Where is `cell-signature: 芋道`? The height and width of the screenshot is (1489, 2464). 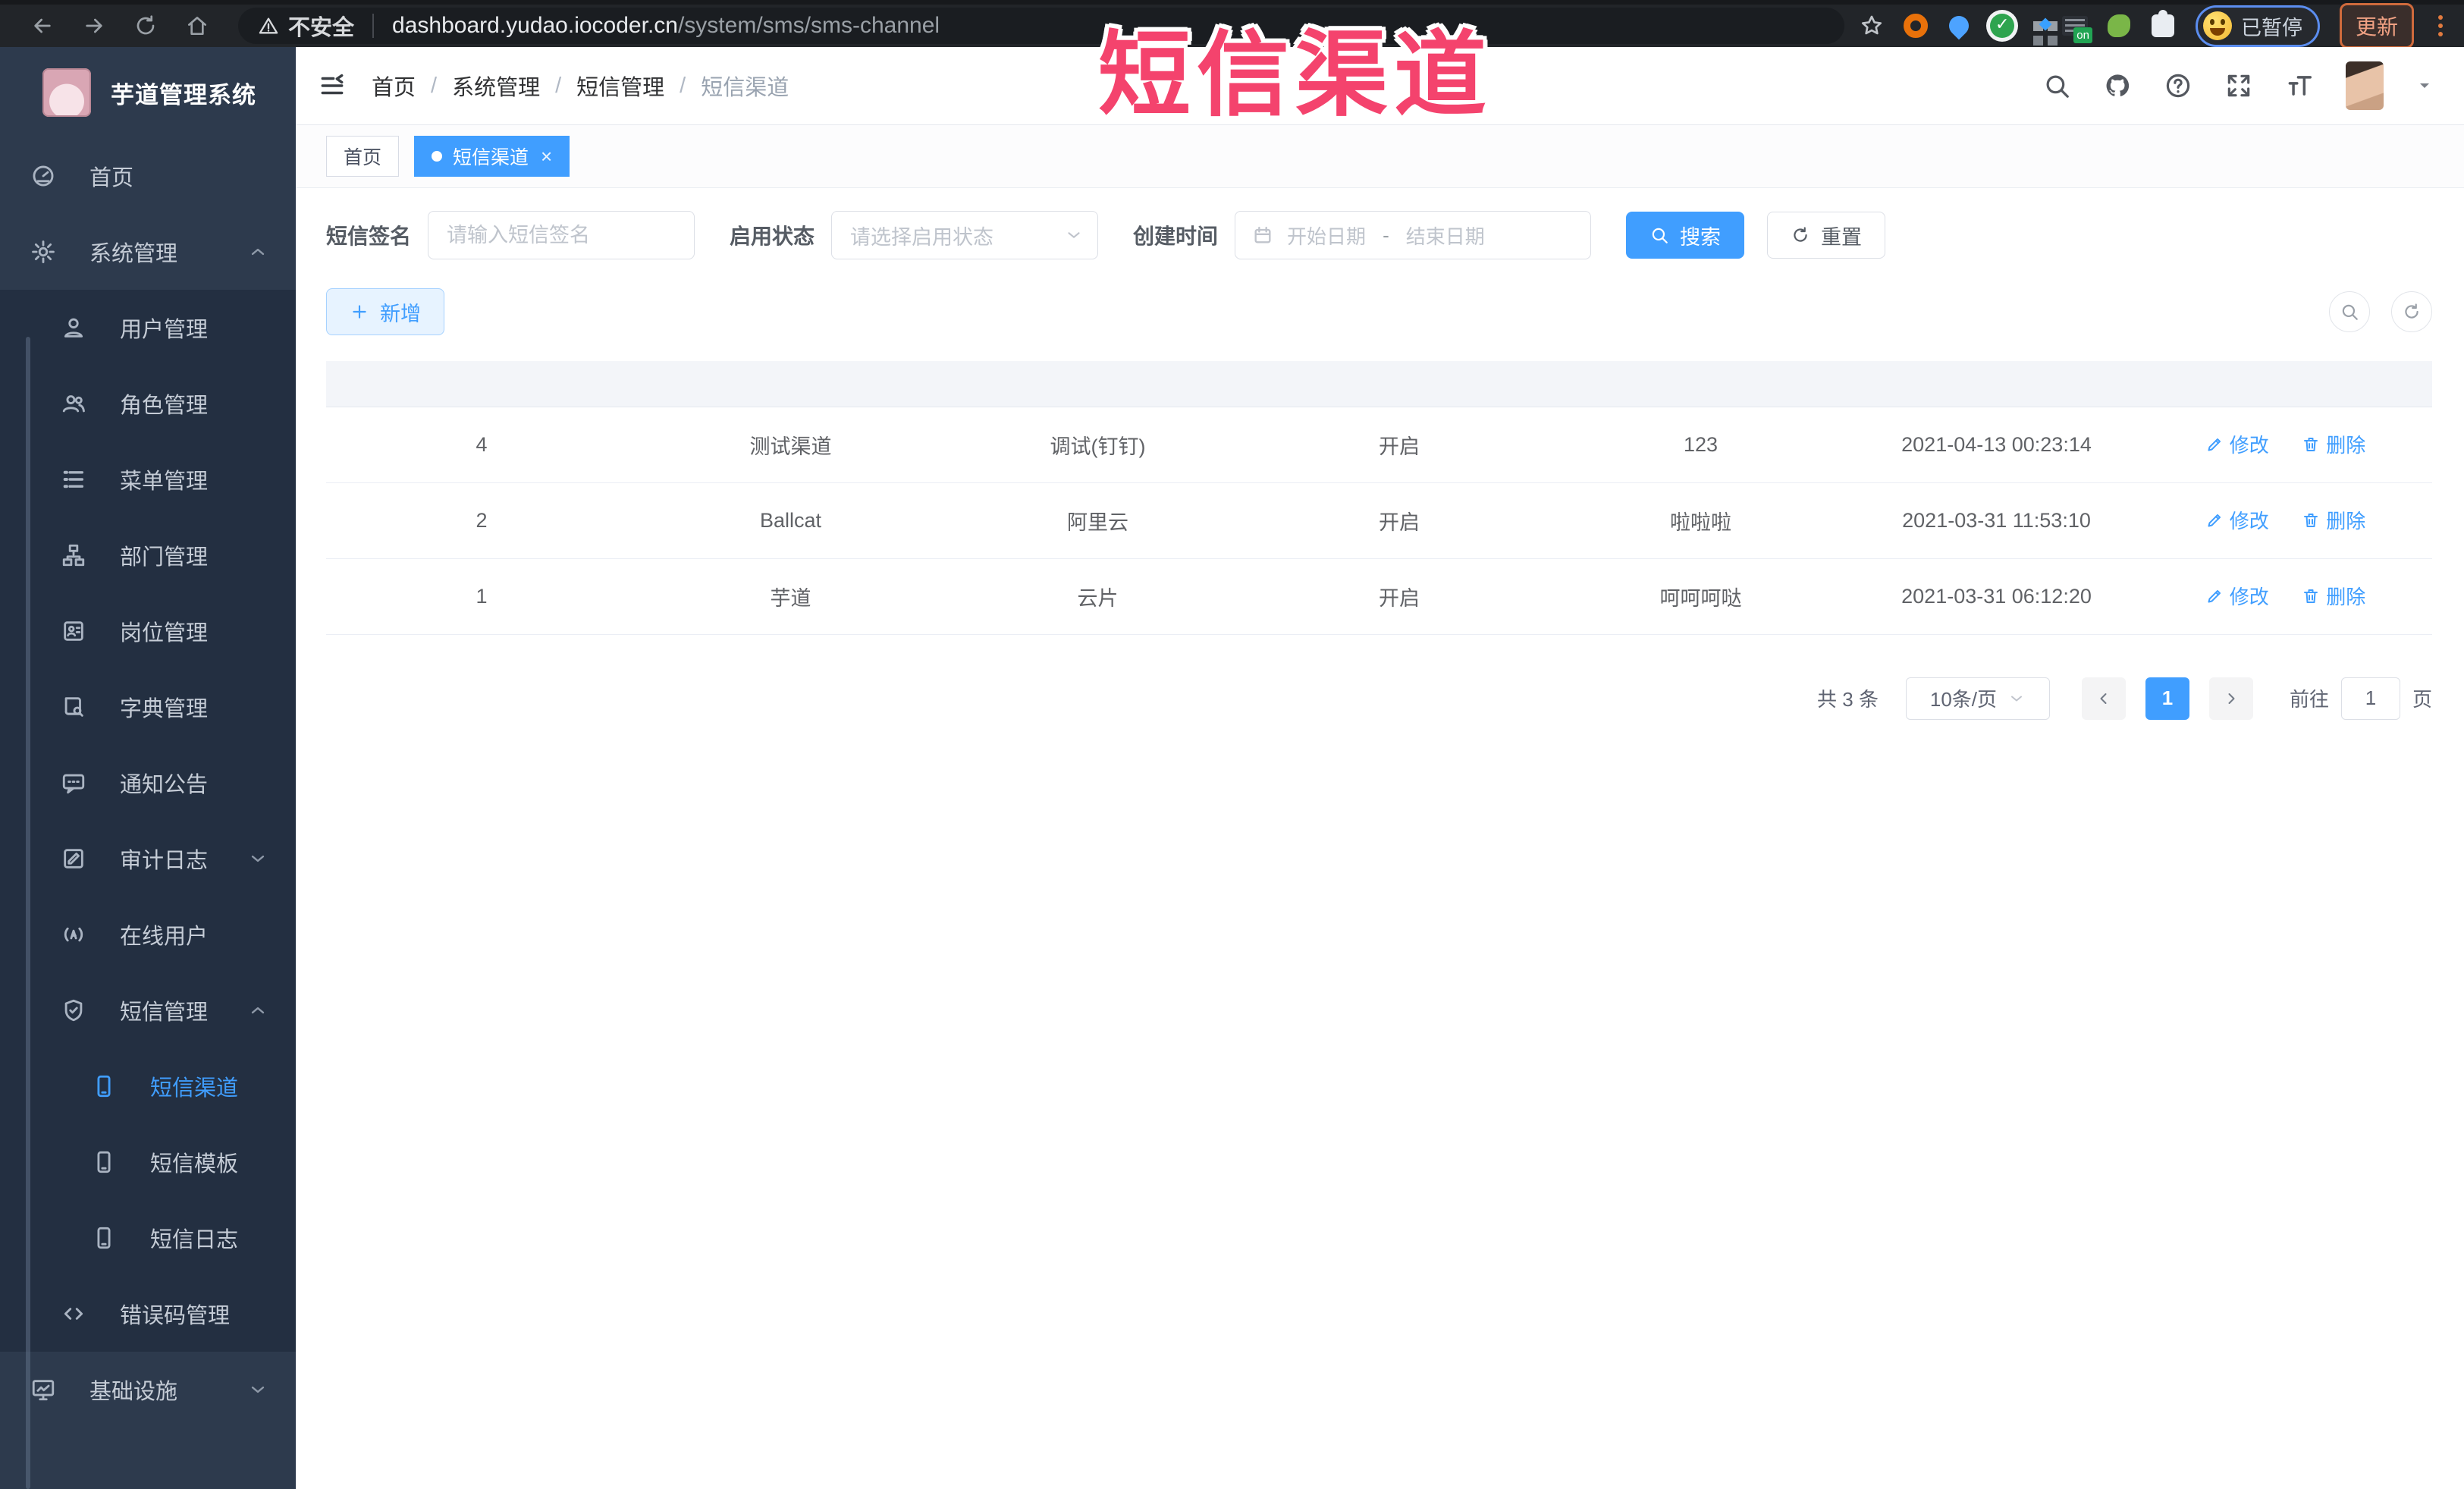
cell-signature: 芋道 is located at coordinates (791, 596).